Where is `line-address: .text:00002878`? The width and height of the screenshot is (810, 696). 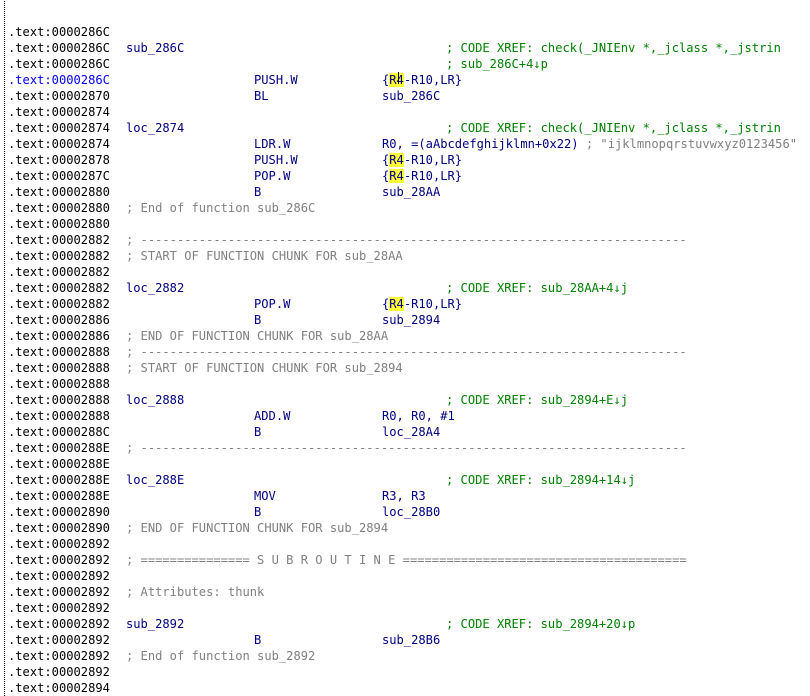
line-address: .text:00002878 is located at coordinates (59, 160).